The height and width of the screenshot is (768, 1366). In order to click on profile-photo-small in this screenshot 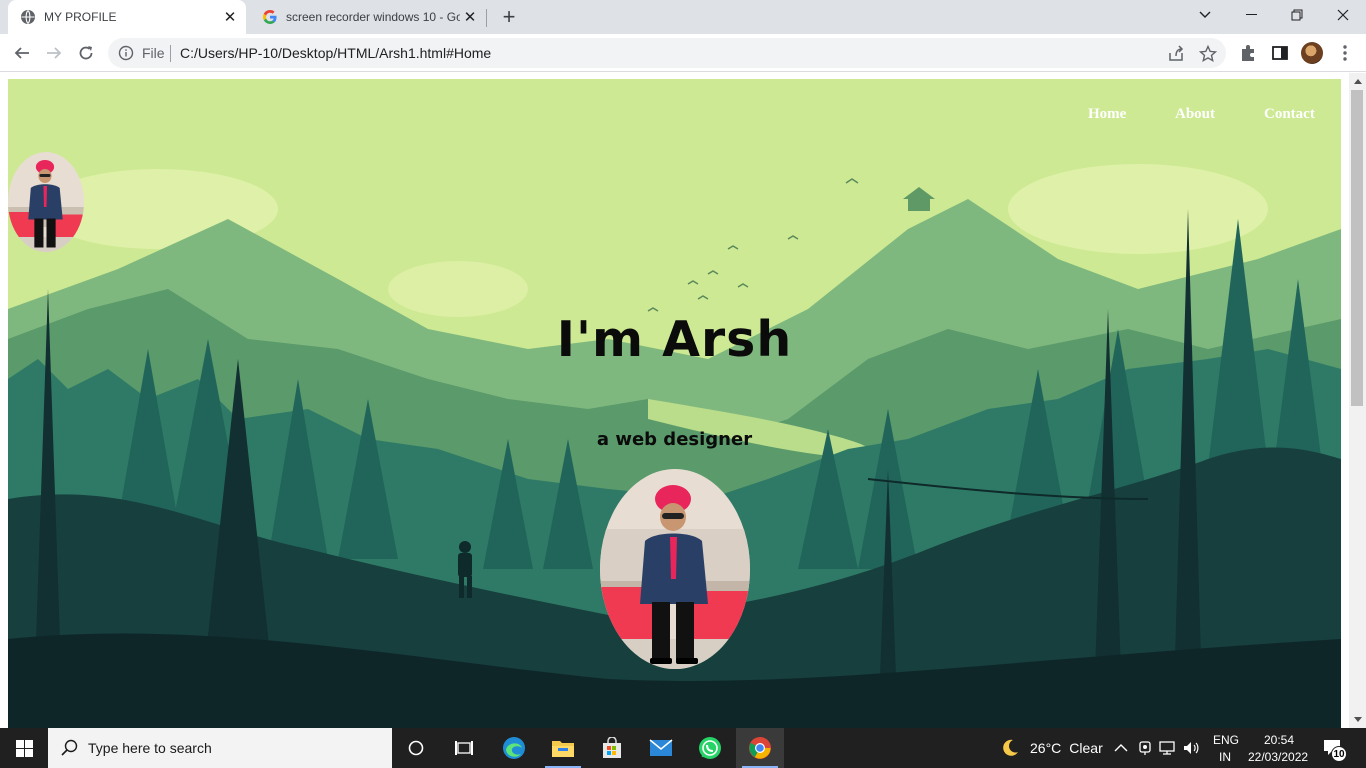, I will do `click(46, 202)`.